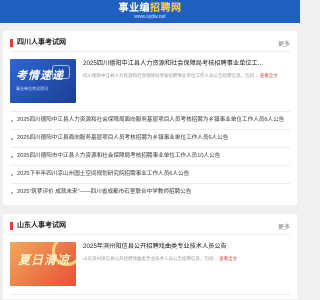 The height and width of the screenshot is (300, 320). What do you see at coordinates (160, 258) in the screenshot?
I see `article-summary: 山东滨州阳信县公开招聘戏曲类专业技术人员公告招聘信息，包括… 查看全文` at bounding box center [160, 258].